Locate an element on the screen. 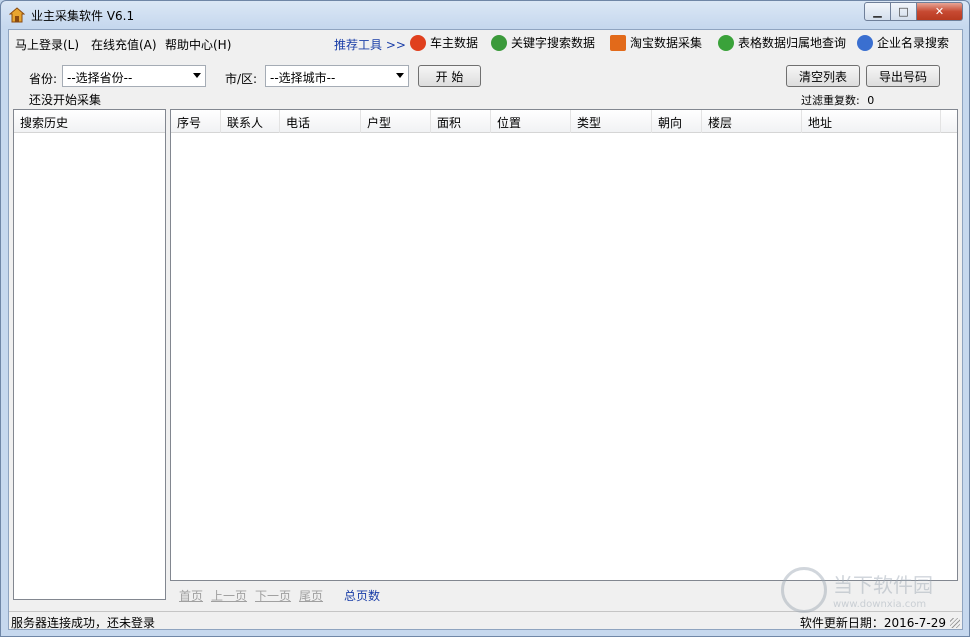  city-value: --选择城市-- is located at coordinates (303, 78).